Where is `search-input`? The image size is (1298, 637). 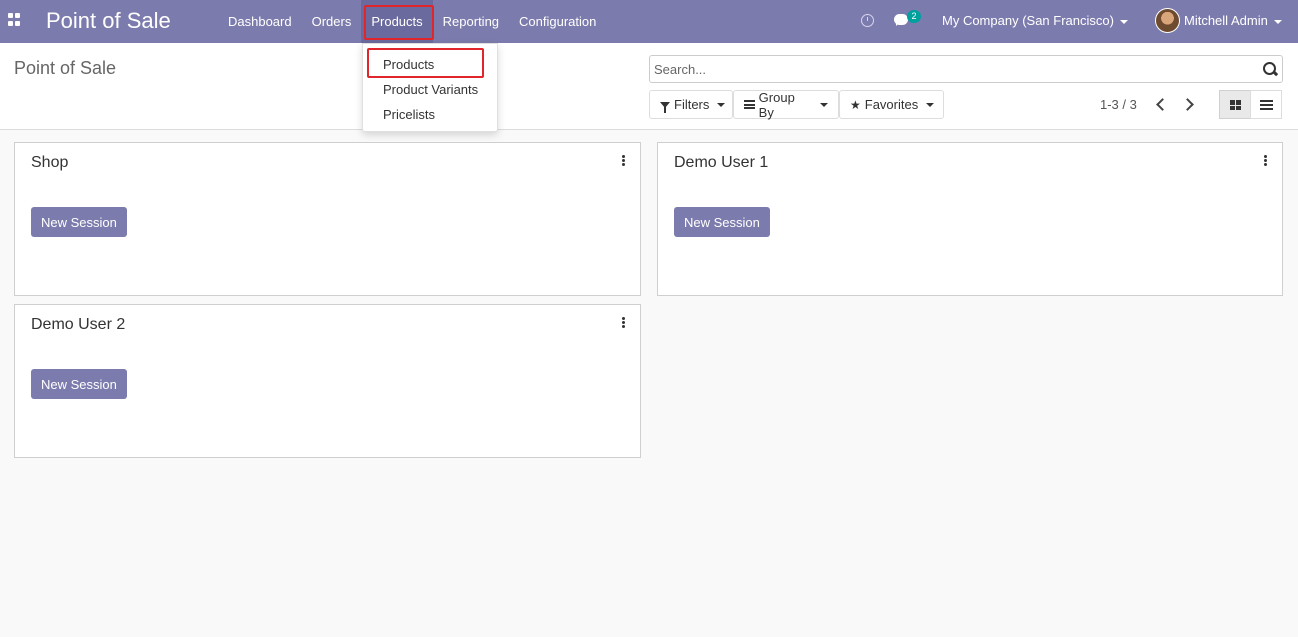
search-input is located at coordinates (949, 69).